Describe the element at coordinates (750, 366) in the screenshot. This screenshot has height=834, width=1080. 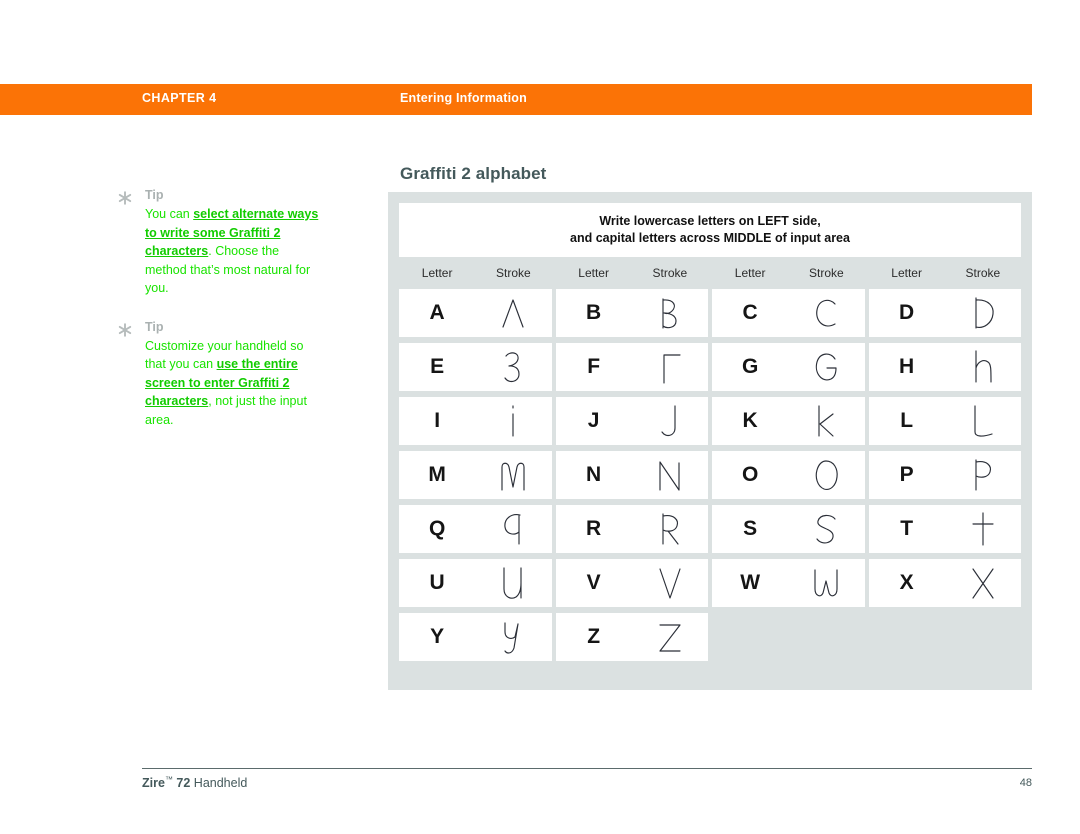
I see `letter-glyph: G` at that location.